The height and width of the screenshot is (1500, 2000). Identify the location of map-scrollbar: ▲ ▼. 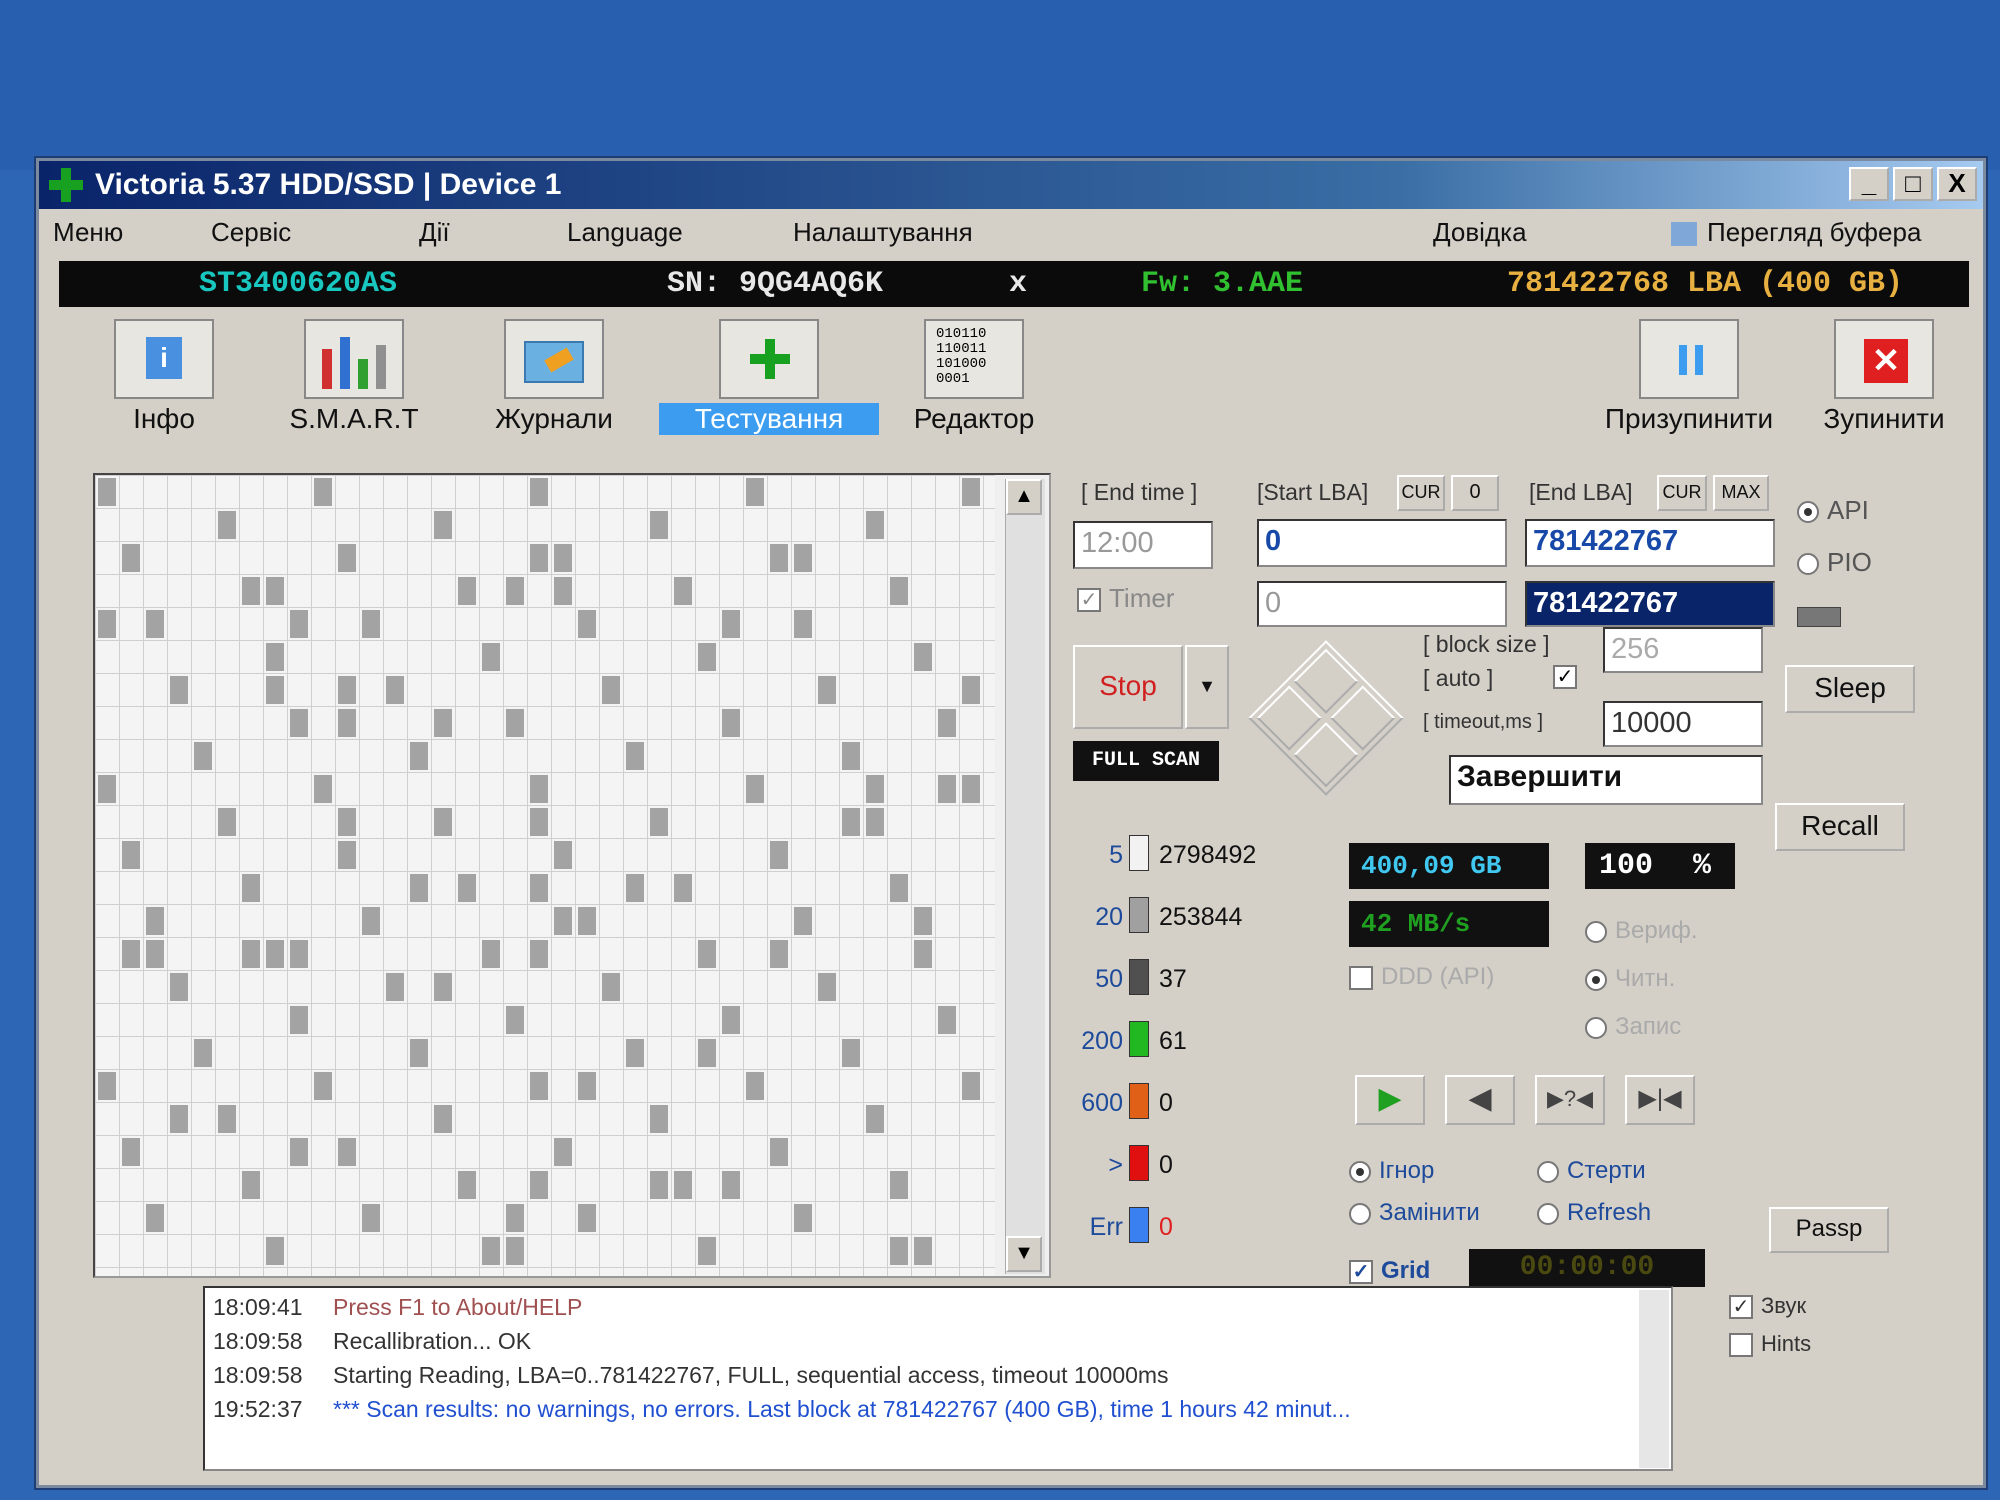
(1025, 876).